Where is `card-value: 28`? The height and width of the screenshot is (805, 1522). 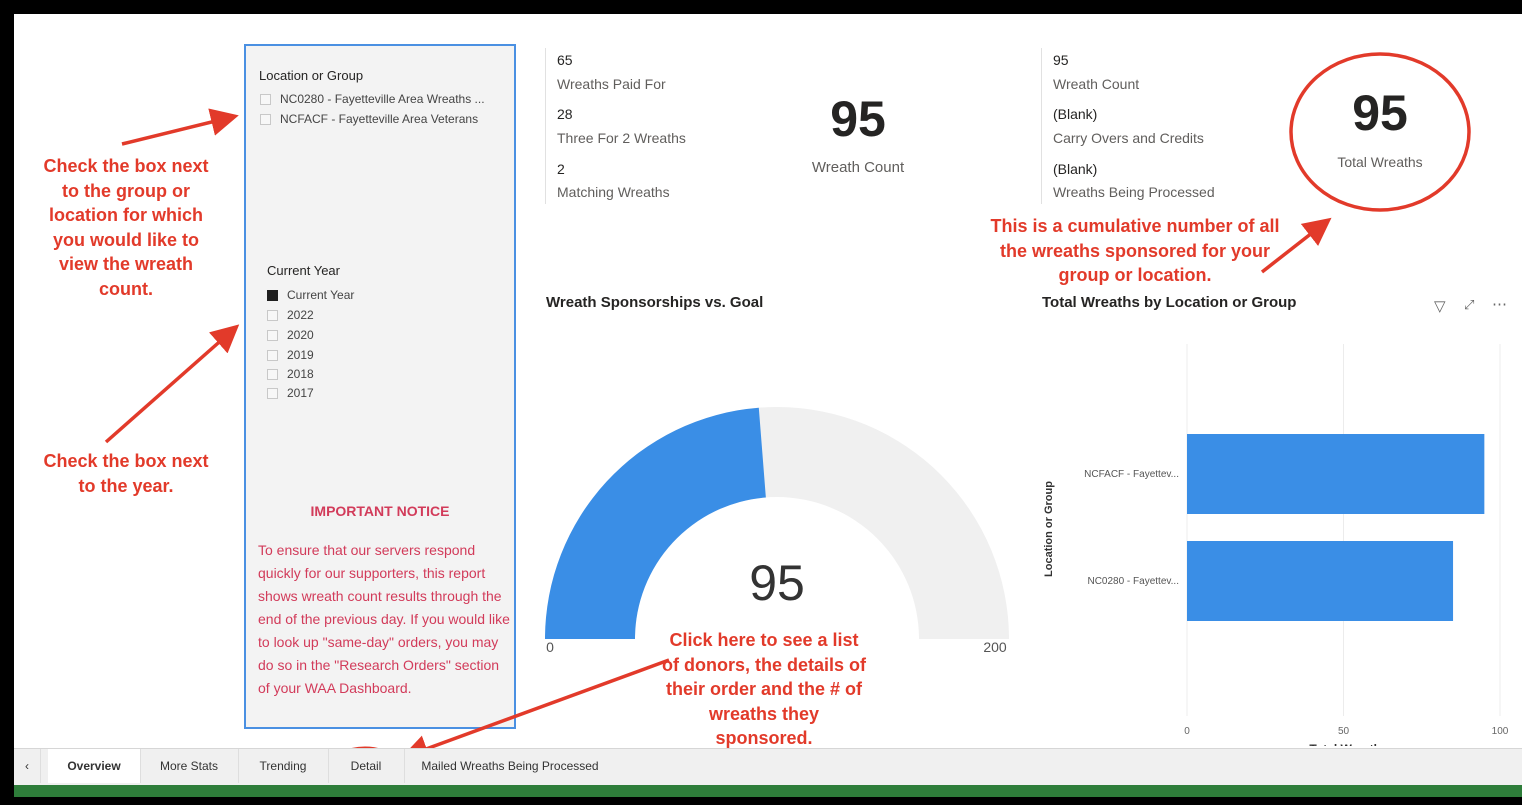 card-value: 28 is located at coordinates (565, 114).